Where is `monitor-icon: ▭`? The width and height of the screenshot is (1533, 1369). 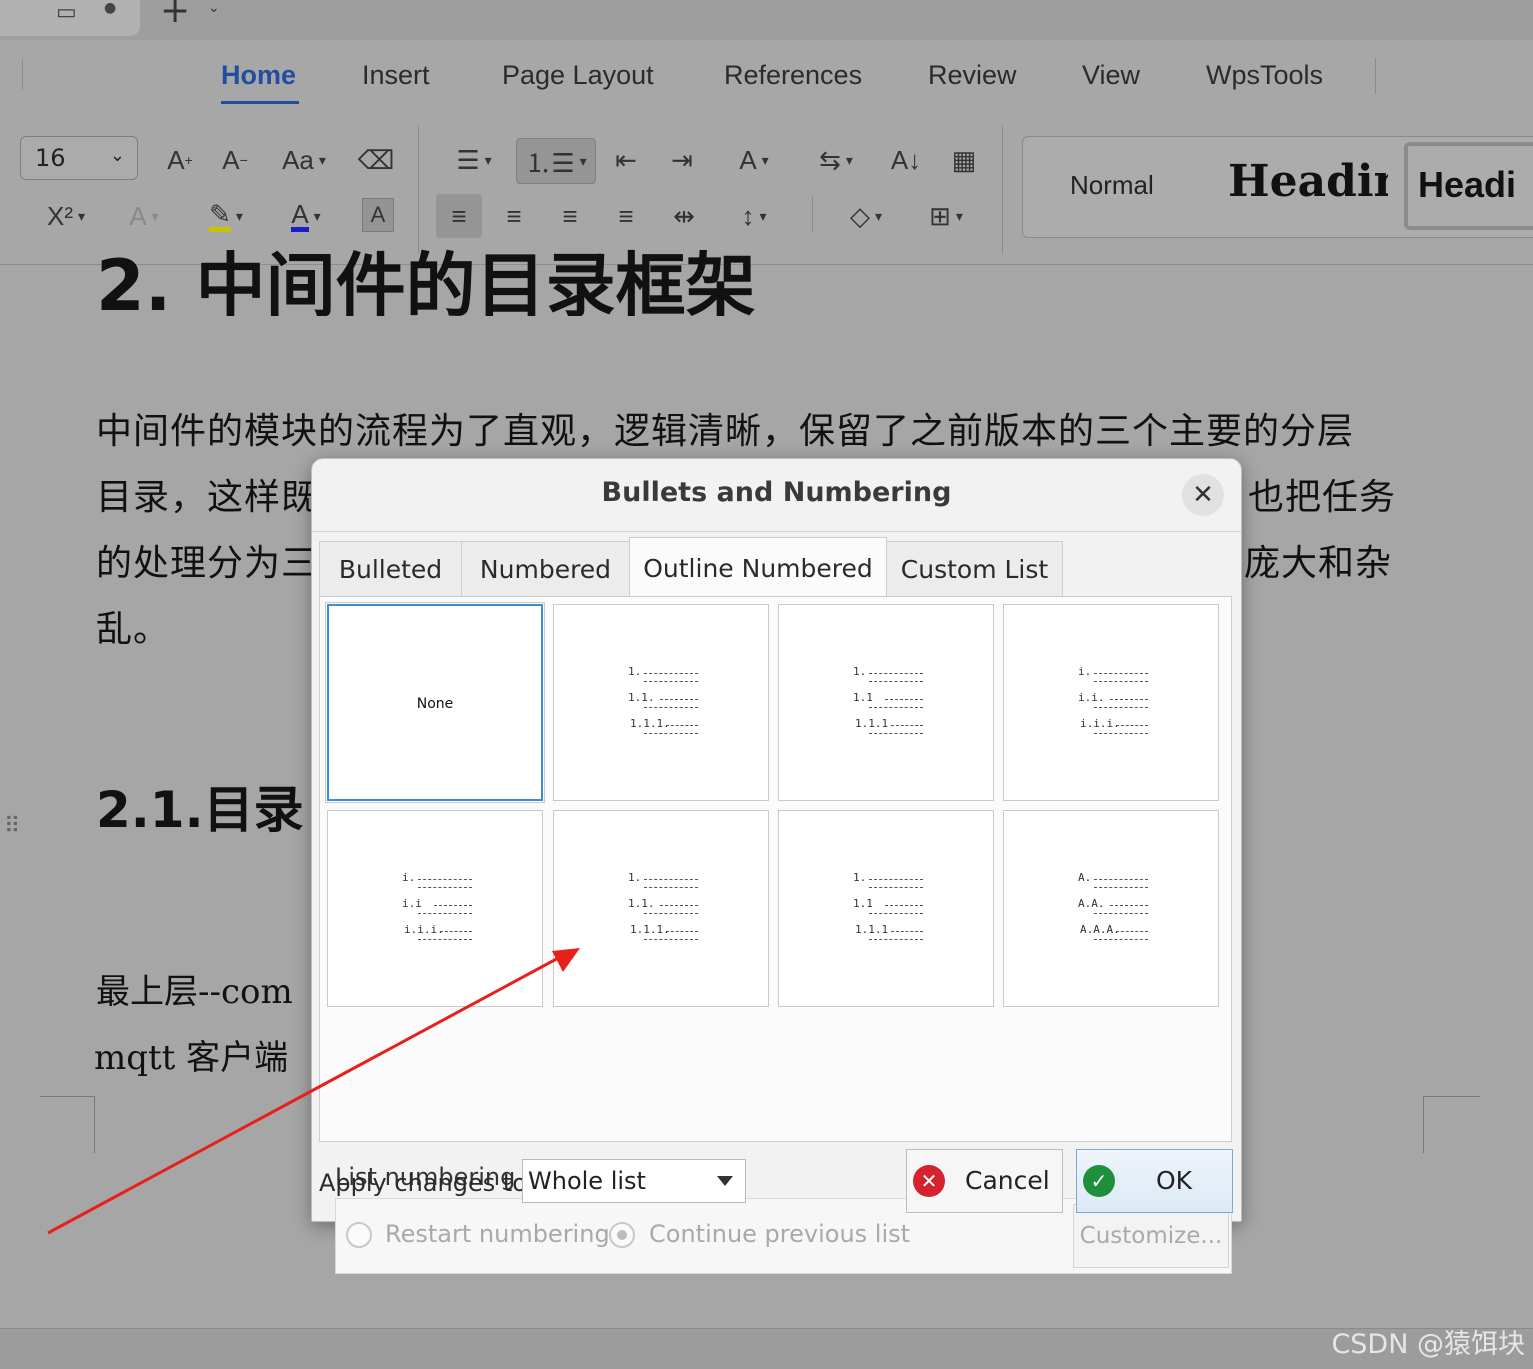
monitor-icon: ▭ is located at coordinates (66, 12).